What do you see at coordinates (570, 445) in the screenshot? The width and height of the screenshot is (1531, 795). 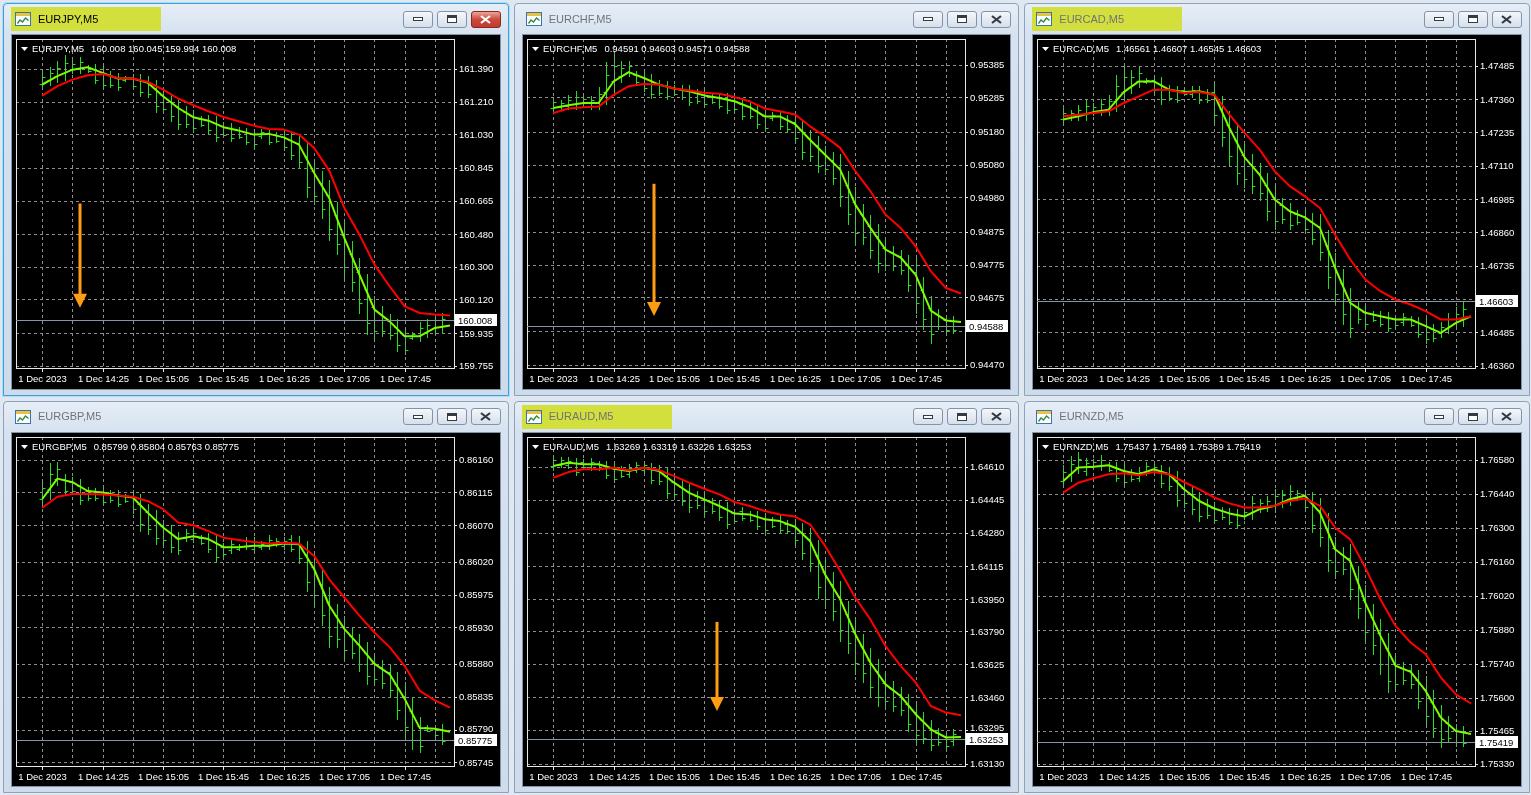 I see `chart-symbol-label: EURAUD,M5` at bounding box center [570, 445].